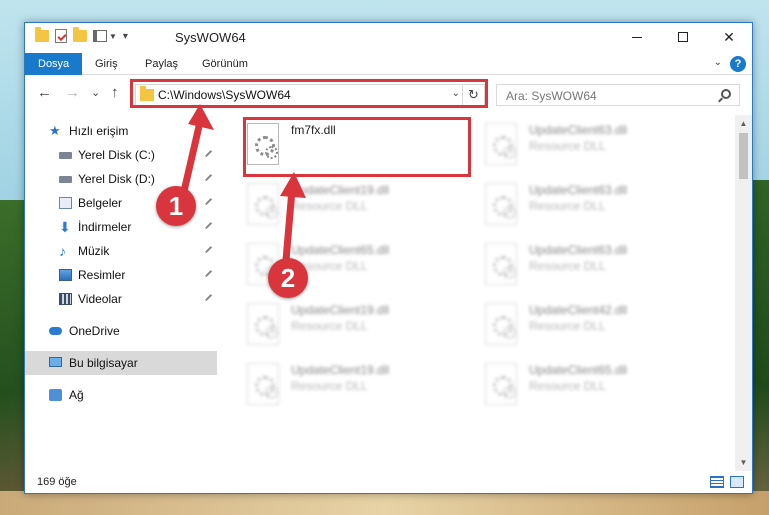  I want to click on sidebar-item-quick-access: ★ Hızlı erişim, so click(121, 131).